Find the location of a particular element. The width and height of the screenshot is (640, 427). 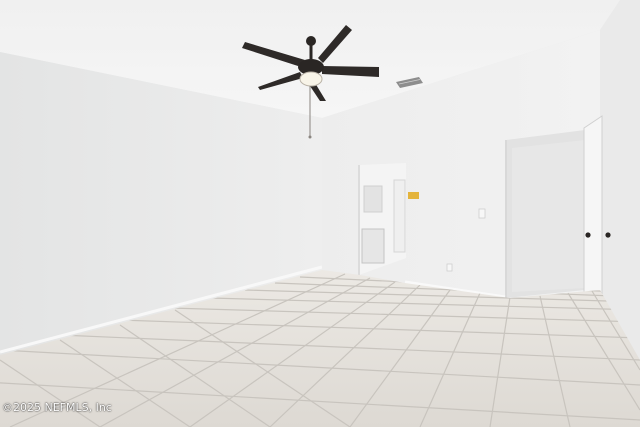

hallway-wall-sign is located at coordinates (413, 195).